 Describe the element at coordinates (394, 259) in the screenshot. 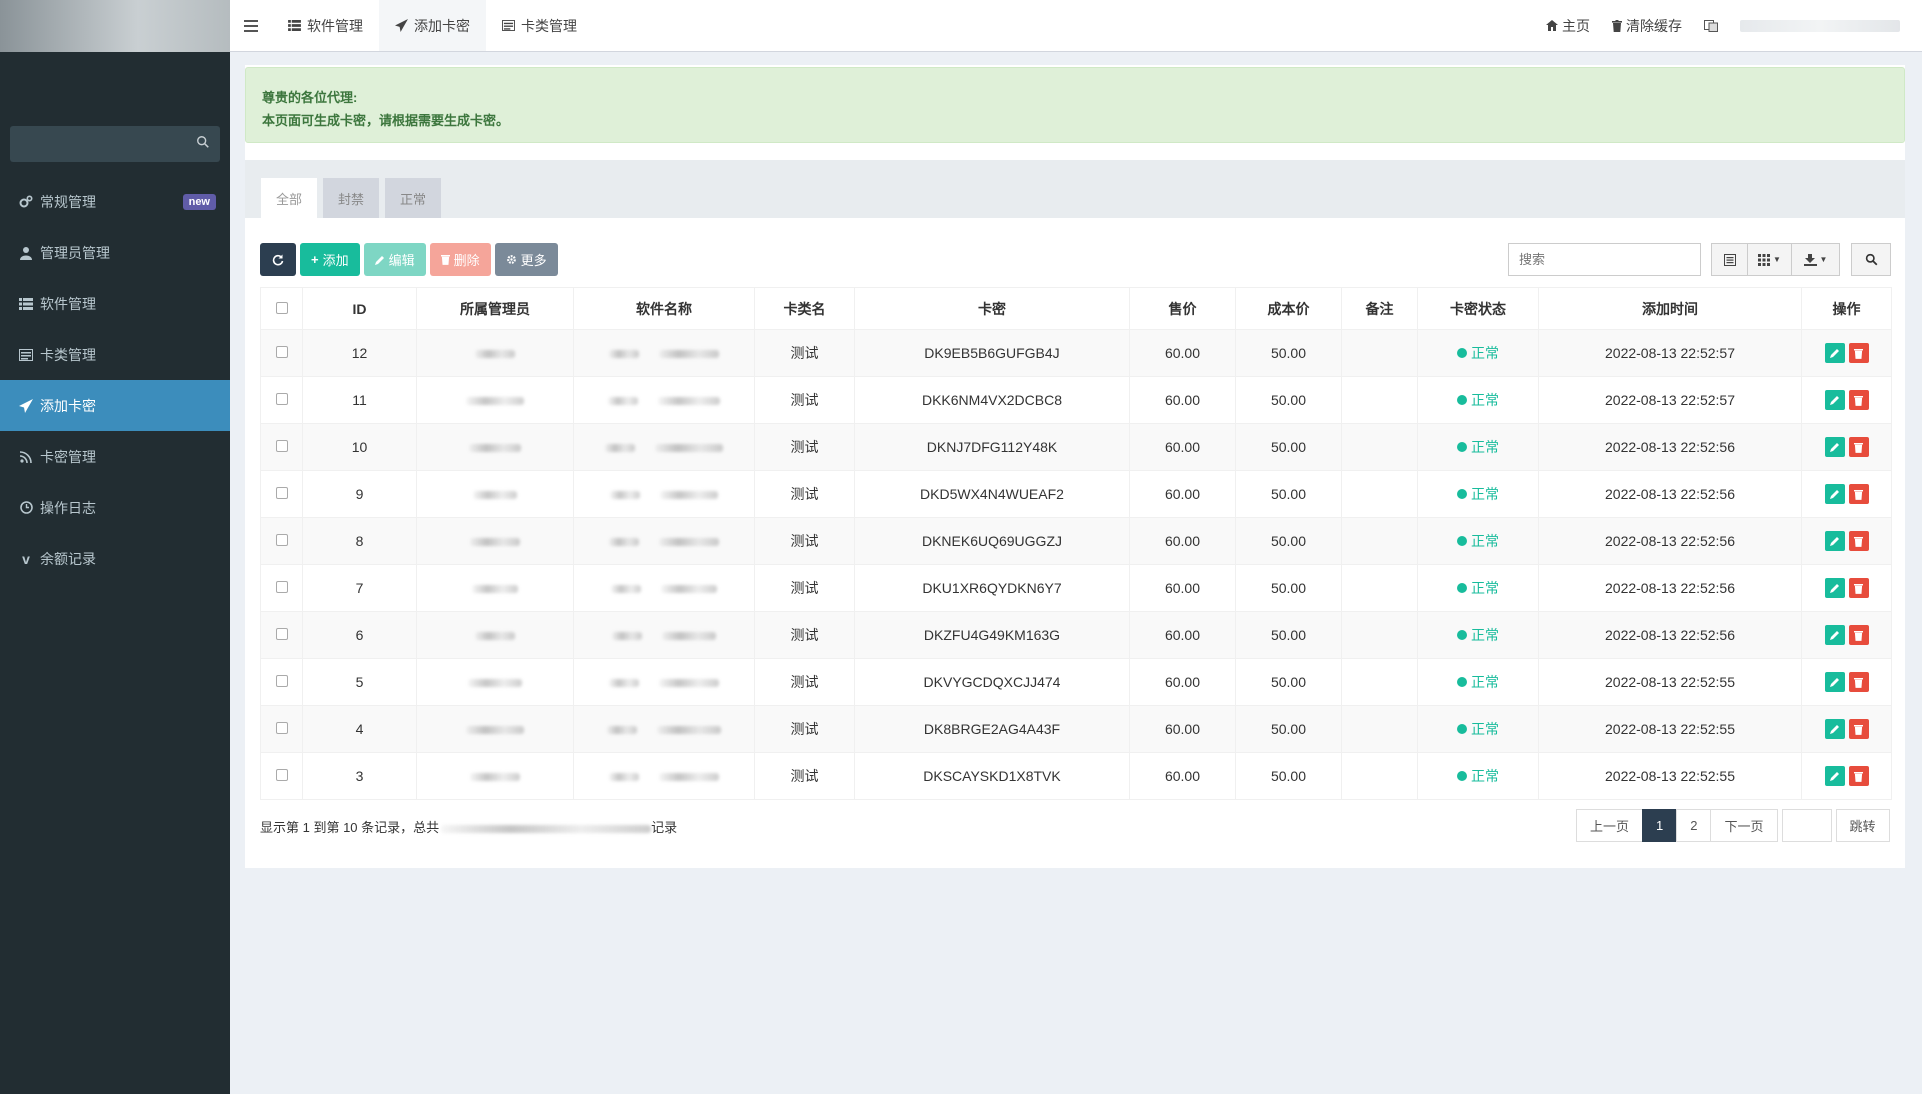

I see `edit-button: 编辑` at that location.